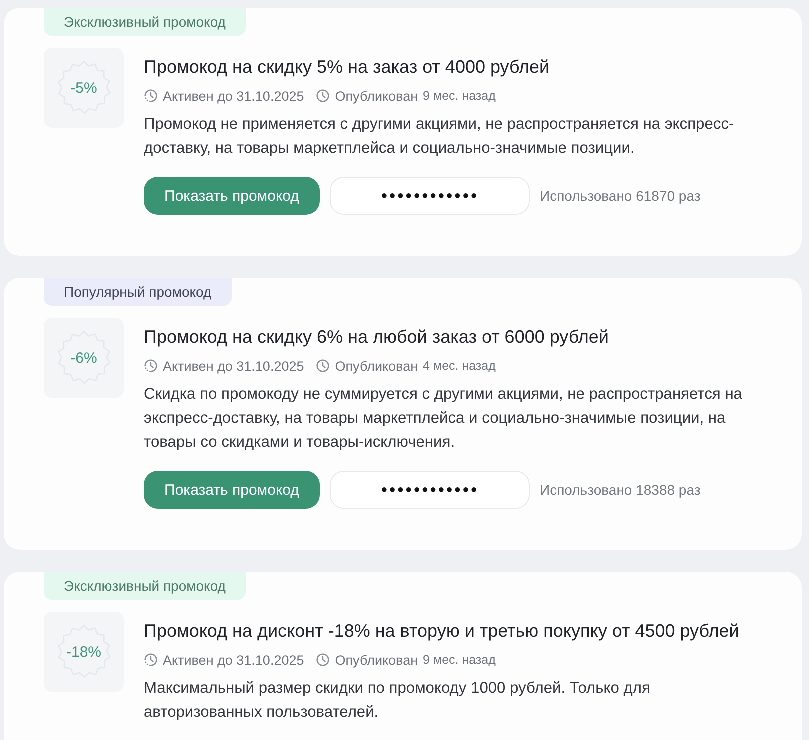 The width and height of the screenshot is (809, 740). I want to click on published-time: 4 мес. назад, so click(459, 366).